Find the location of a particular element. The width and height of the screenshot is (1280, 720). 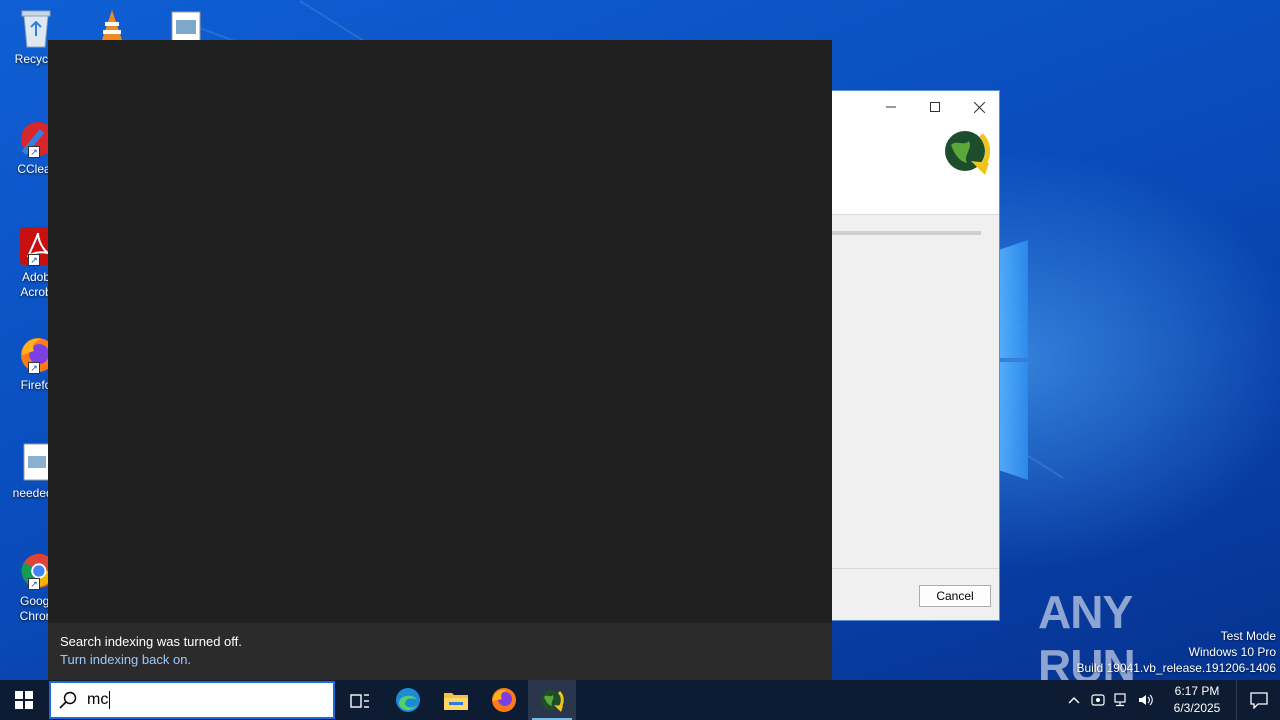

clock: 6:17 PM 6/3/2025 is located at coordinates (1197, 700).